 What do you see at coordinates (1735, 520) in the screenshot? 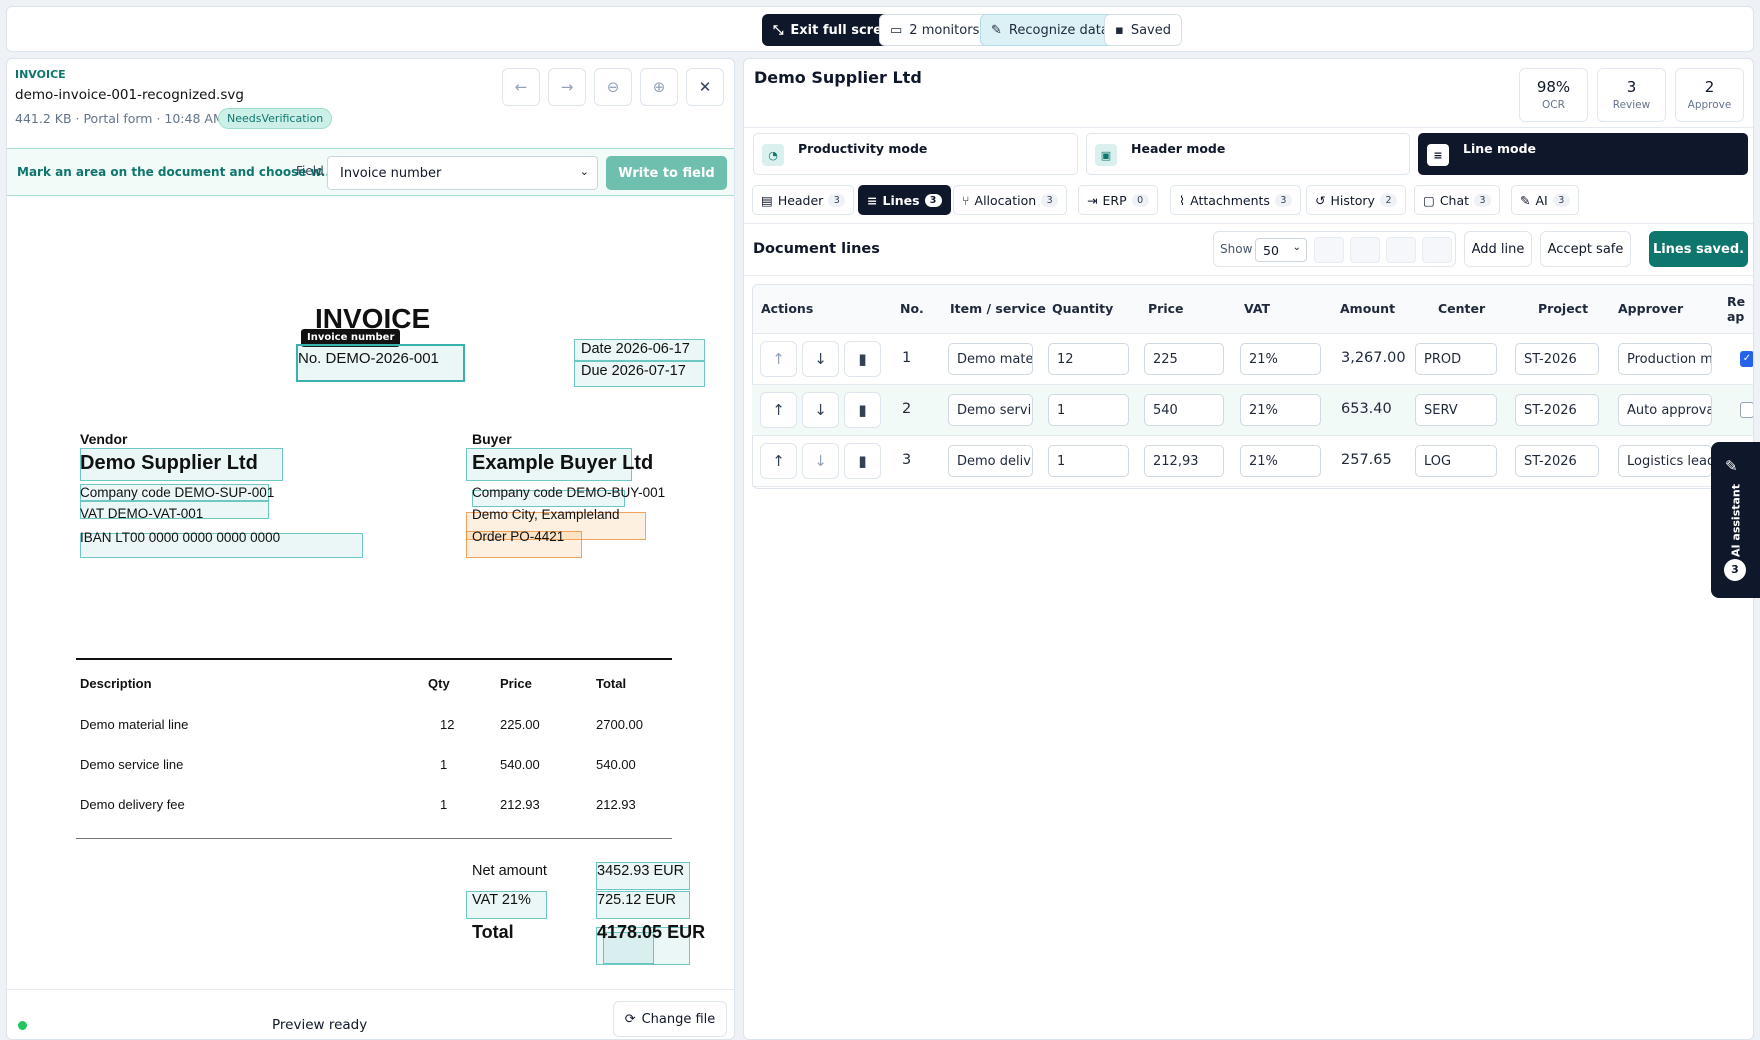
I see `ai-assistant-tab: ✎ AI assistant 3` at bounding box center [1735, 520].